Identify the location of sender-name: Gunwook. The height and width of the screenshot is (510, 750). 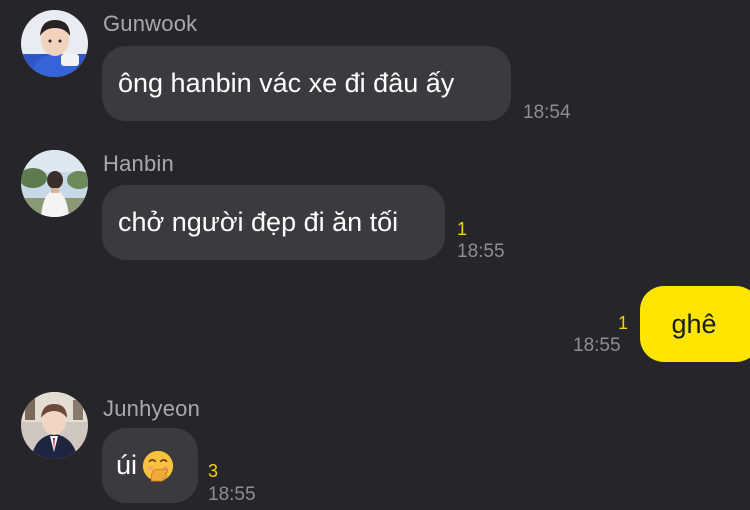
(150, 23).